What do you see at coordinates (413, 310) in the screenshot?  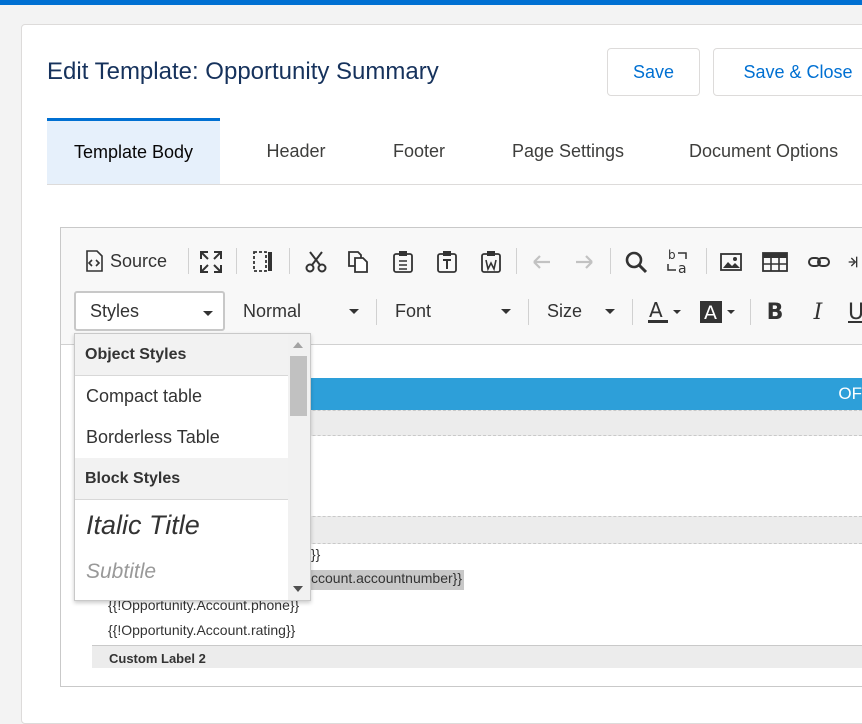 I see `font-label: Font` at bounding box center [413, 310].